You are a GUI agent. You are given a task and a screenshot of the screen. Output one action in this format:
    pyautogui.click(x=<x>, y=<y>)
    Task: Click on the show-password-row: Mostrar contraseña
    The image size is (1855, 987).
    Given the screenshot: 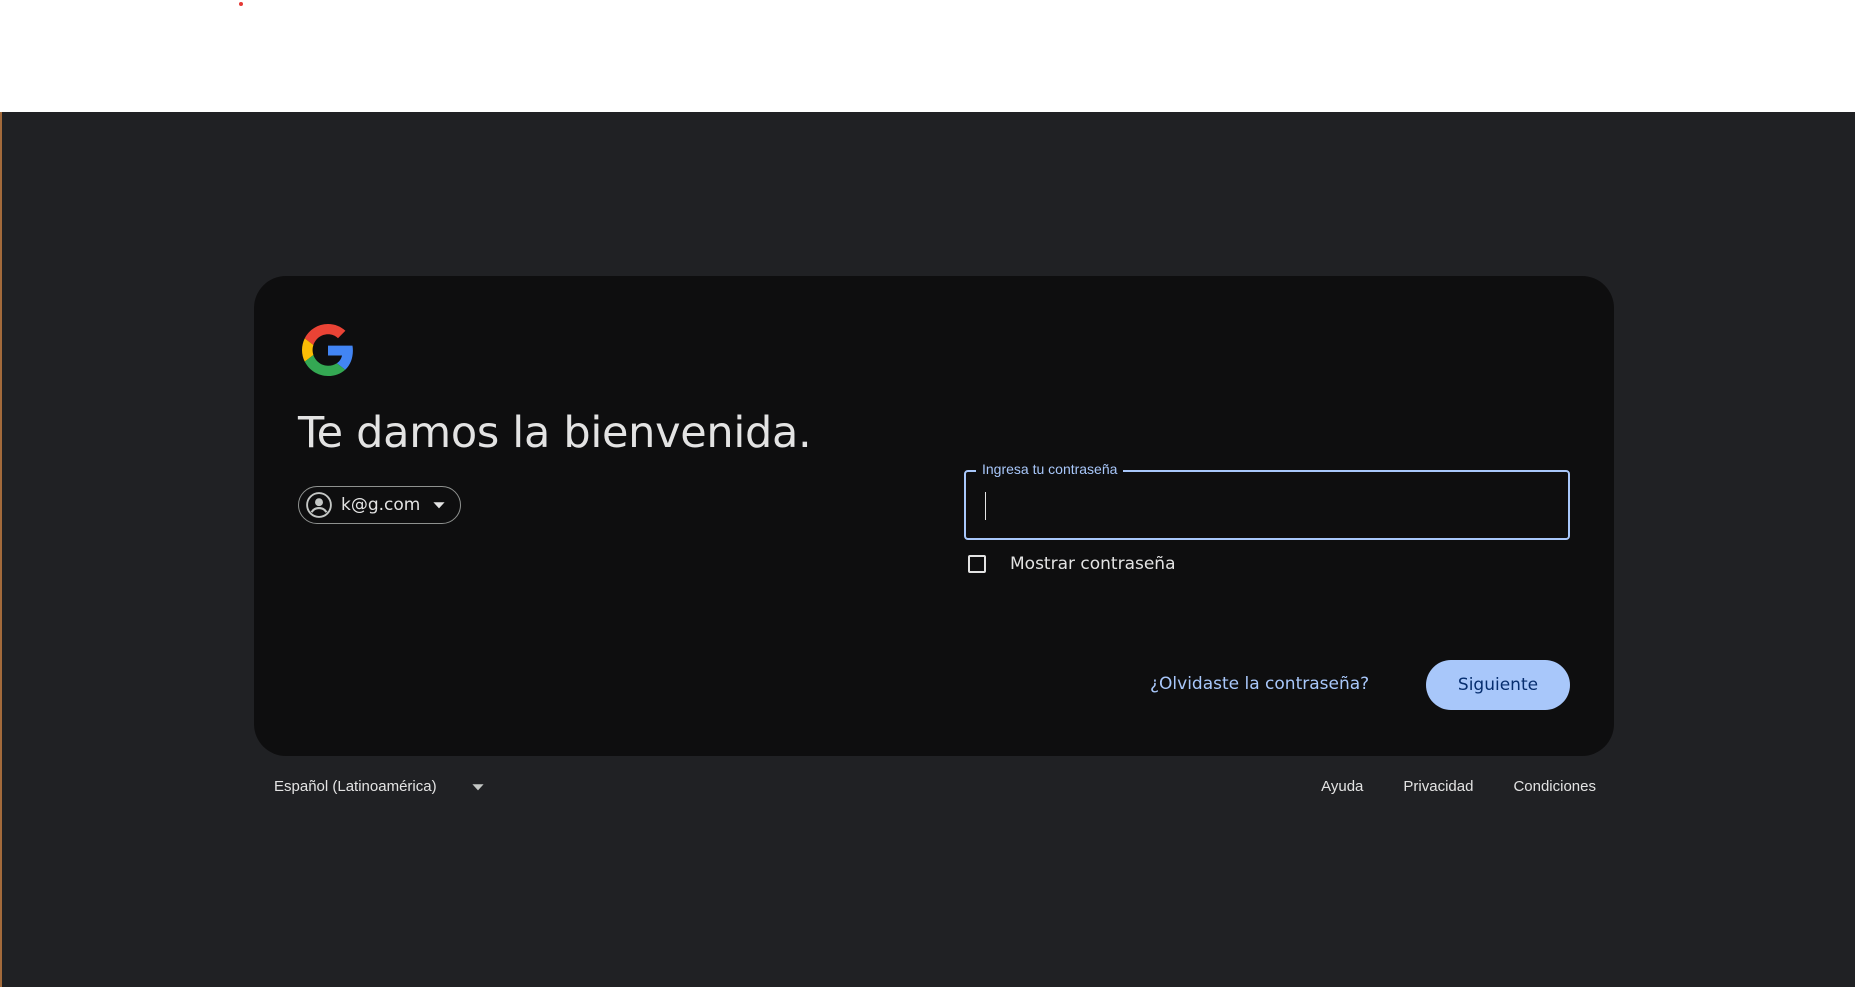 What is the action you would take?
    pyautogui.click(x=1072, y=564)
    